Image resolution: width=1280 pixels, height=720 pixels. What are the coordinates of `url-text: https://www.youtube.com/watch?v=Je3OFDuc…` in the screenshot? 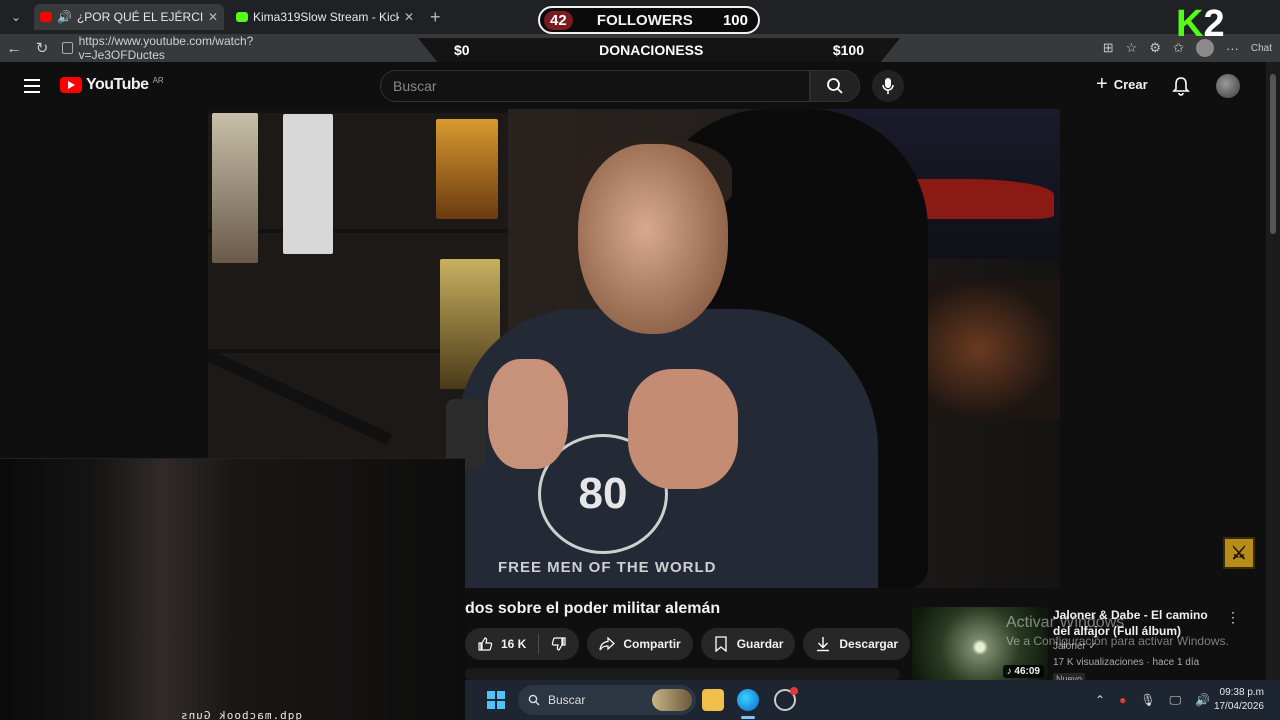 It's located at (166, 48).